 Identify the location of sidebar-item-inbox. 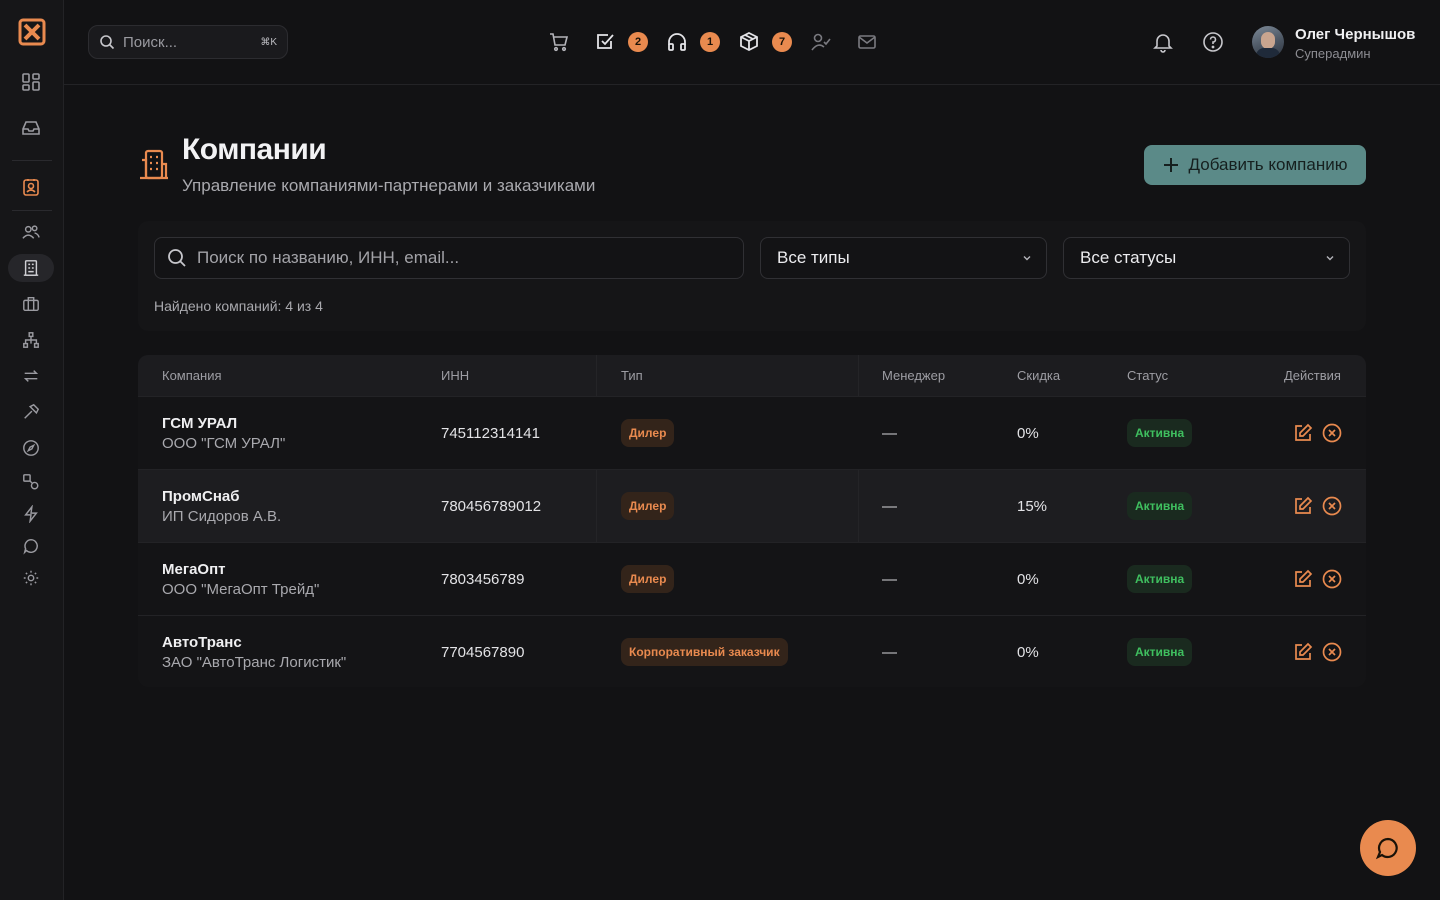
(31, 128).